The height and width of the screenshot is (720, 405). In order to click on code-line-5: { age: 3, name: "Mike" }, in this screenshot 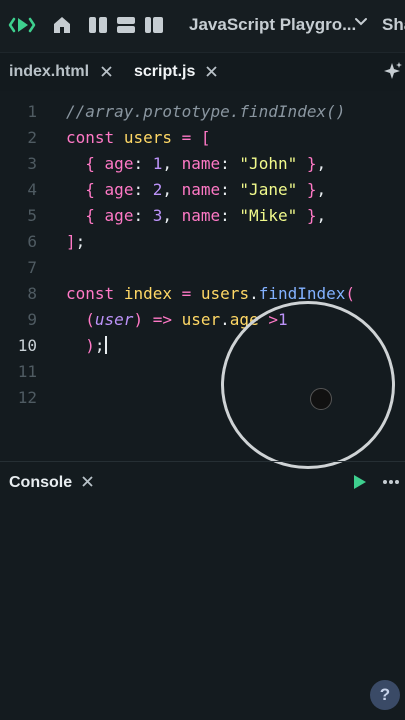, I will do `click(206, 215)`.